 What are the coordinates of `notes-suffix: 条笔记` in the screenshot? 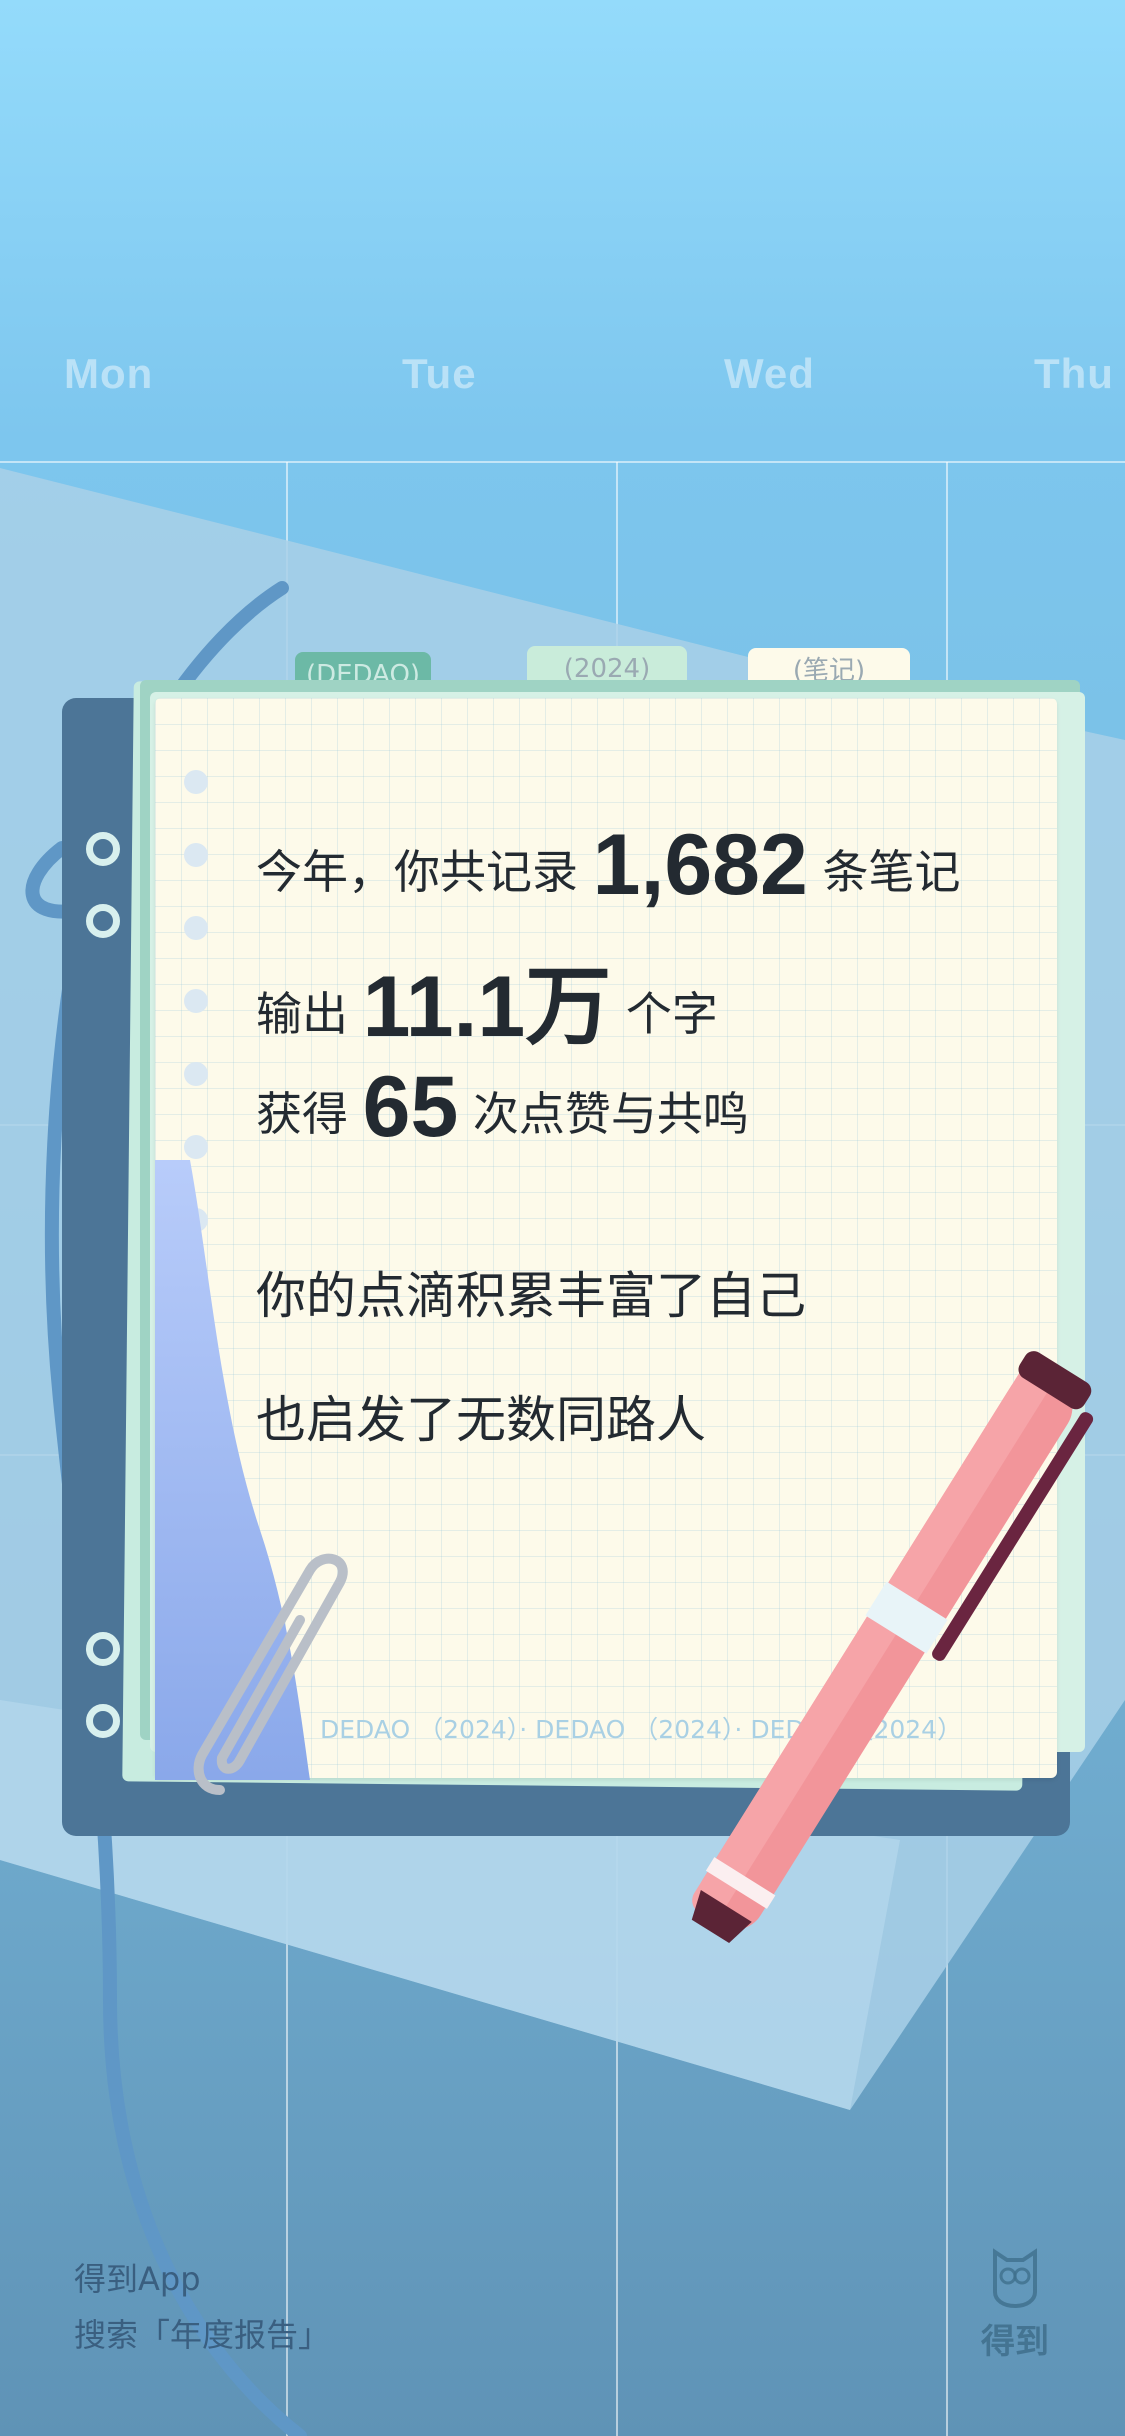 It's located at (891, 872).